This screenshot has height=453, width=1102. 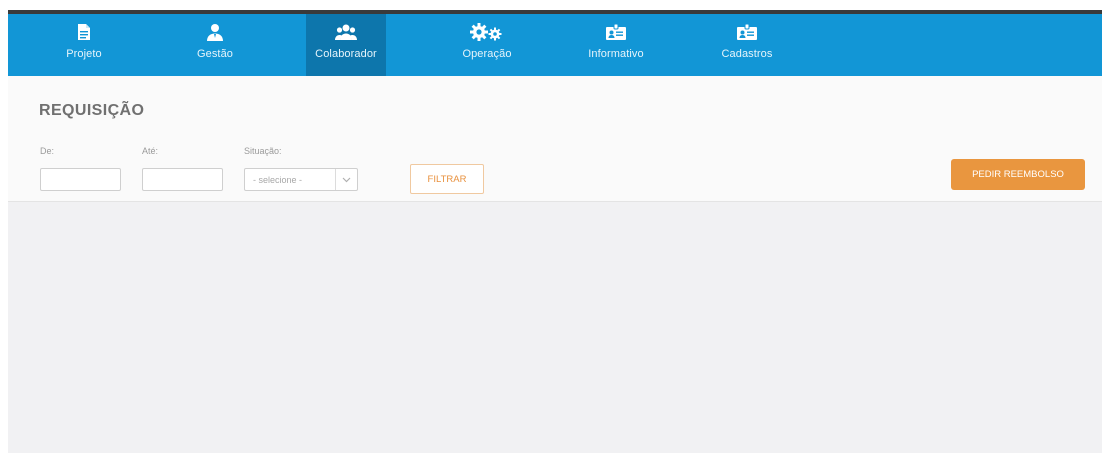 What do you see at coordinates (1018, 174) in the screenshot?
I see `request-refund-button: PEDIR REEMBOLSO` at bounding box center [1018, 174].